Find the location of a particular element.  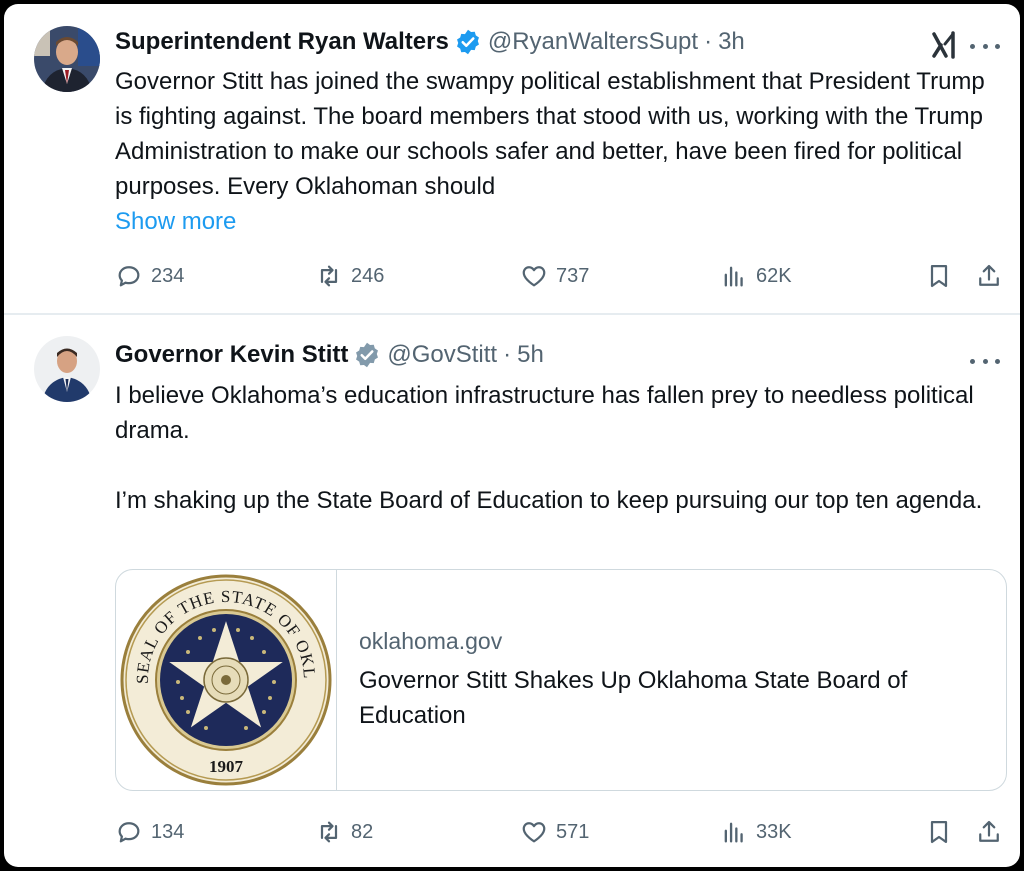

author-name: Governor Kevin Stitt is located at coordinates (231, 355).